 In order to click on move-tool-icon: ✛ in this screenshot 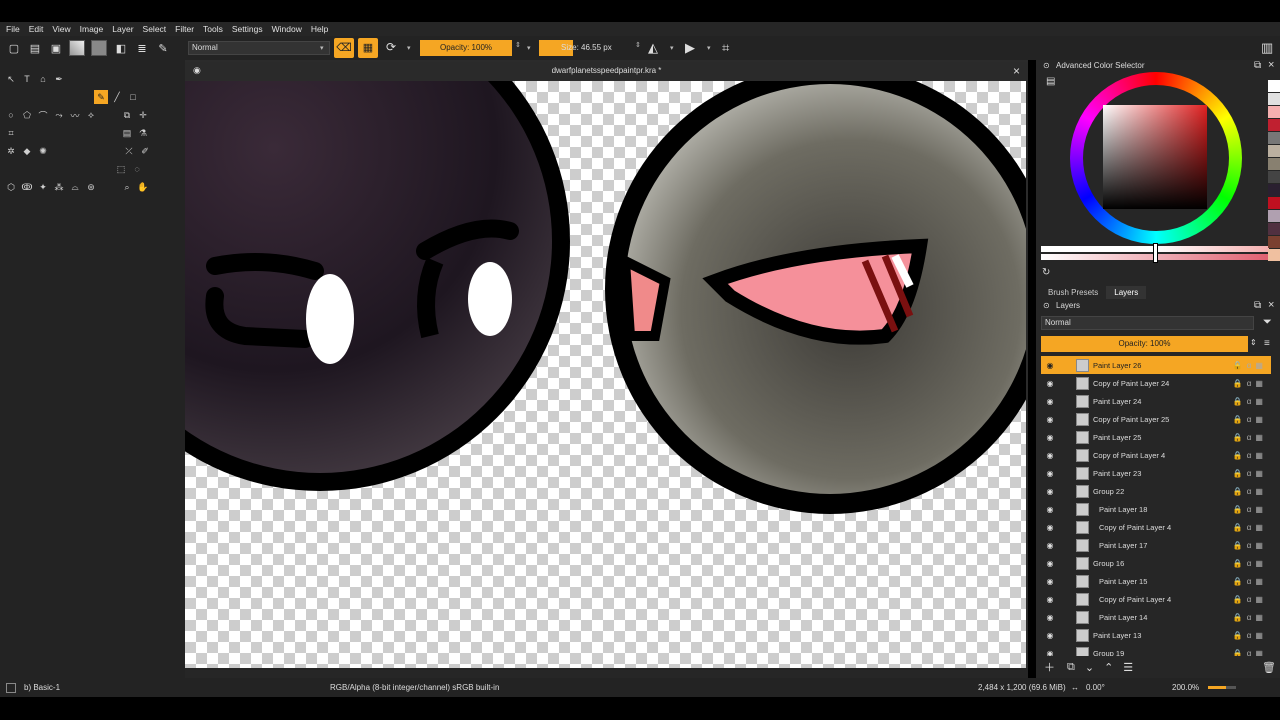, I will do `click(143, 115)`.